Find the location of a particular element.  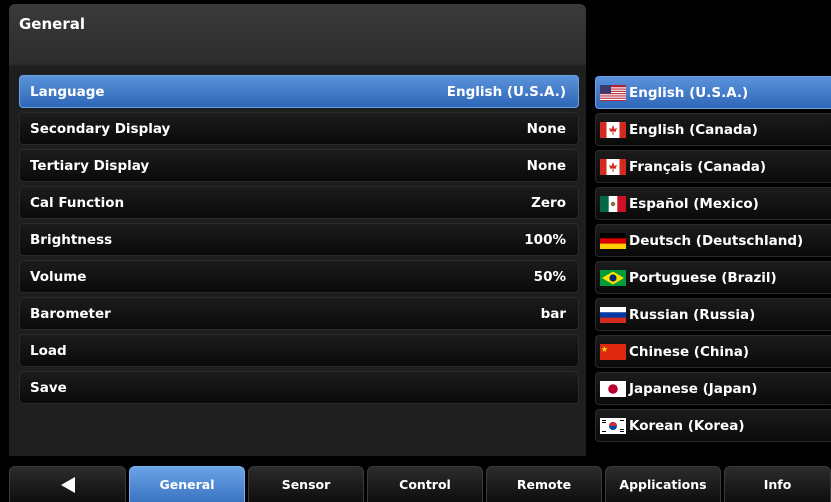

setting-row-tertiary-display: Tertiary Display None is located at coordinates (299, 165).